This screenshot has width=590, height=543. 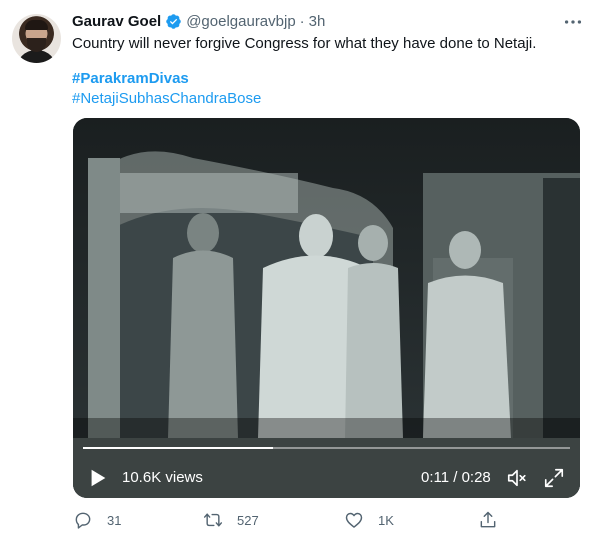 I want to click on progress-fill, so click(x=178, y=448).